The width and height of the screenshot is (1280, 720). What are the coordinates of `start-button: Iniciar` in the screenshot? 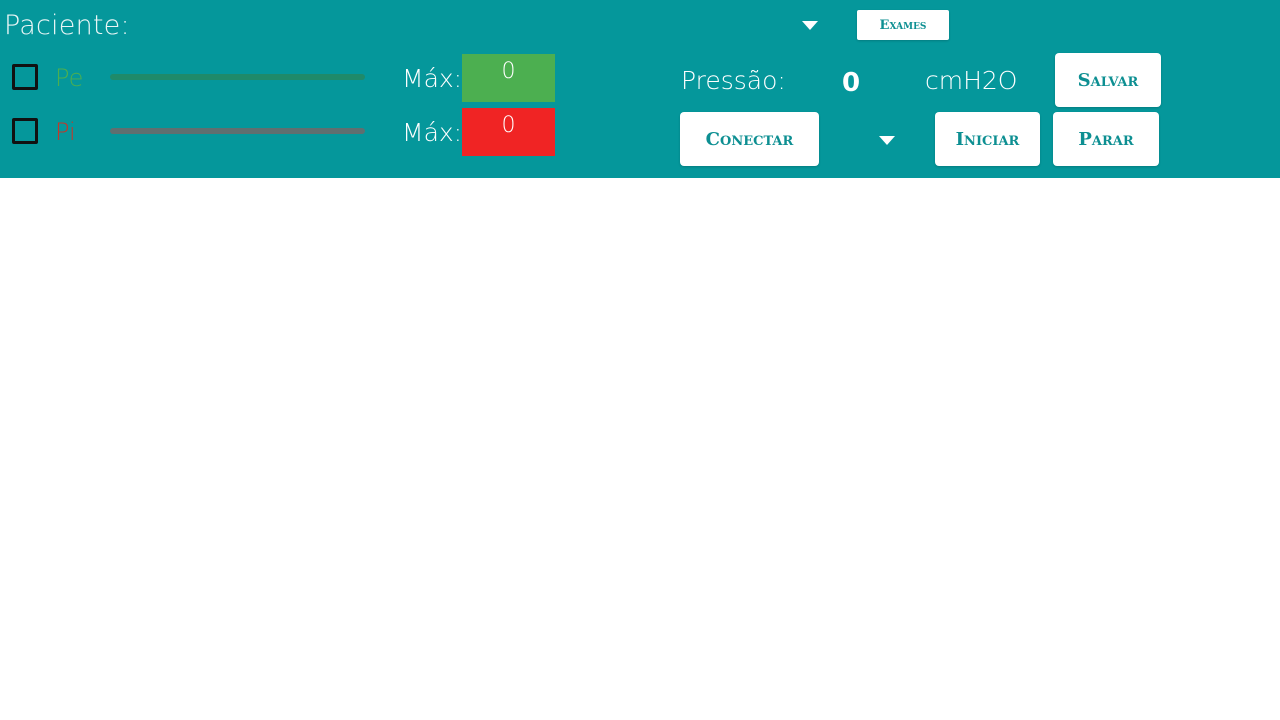 It's located at (987, 139).